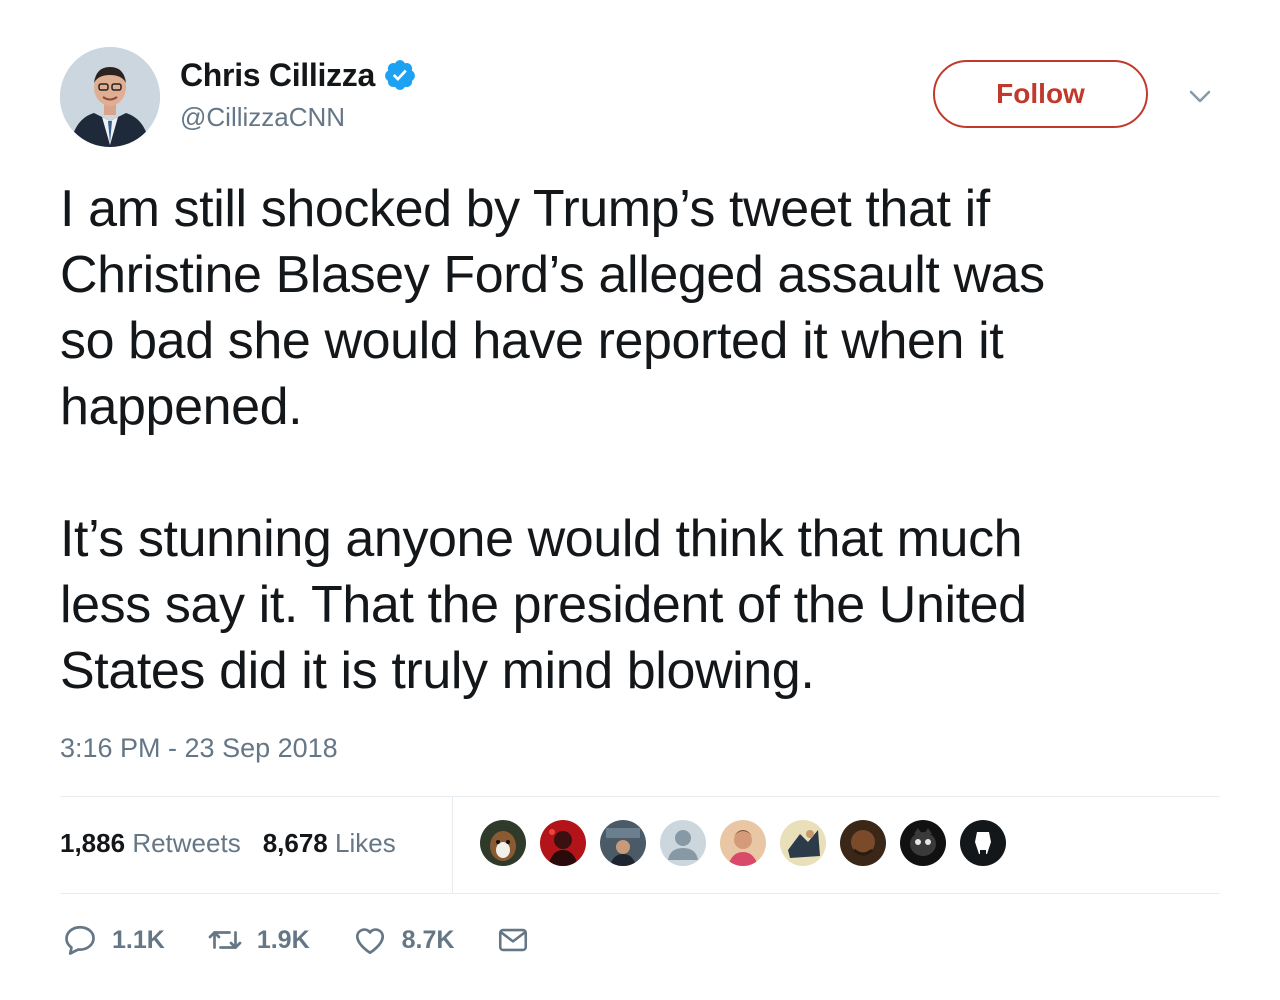 This screenshot has width=1280, height=1000. What do you see at coordinates (93, 842) in the screenshot?
I see `retweets-count: 1,886` at bounding box center [93, 842].